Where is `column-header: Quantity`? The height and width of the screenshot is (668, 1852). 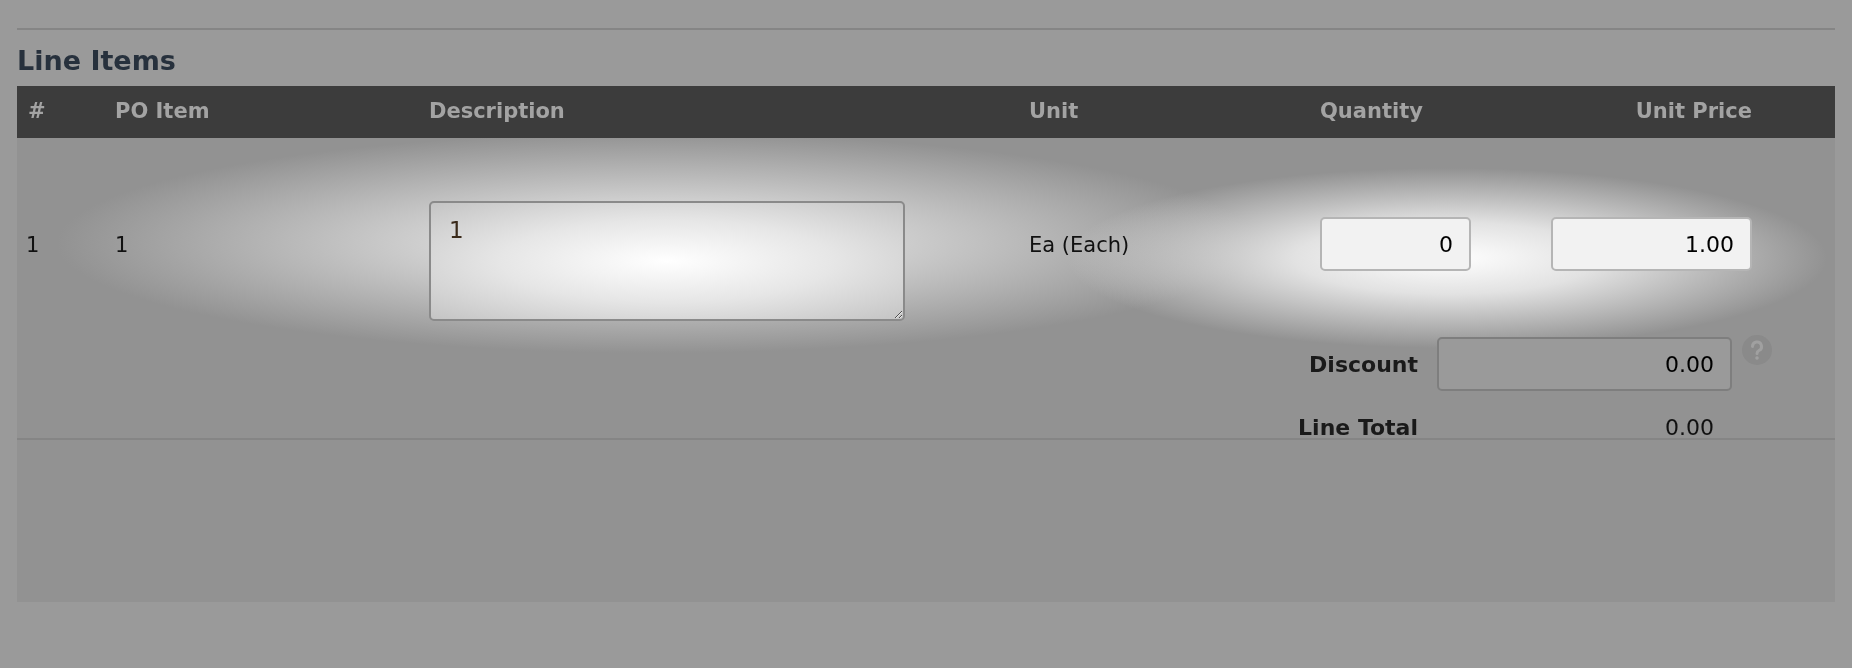
column-header: Quantity is located at coordinates (1371, 111).